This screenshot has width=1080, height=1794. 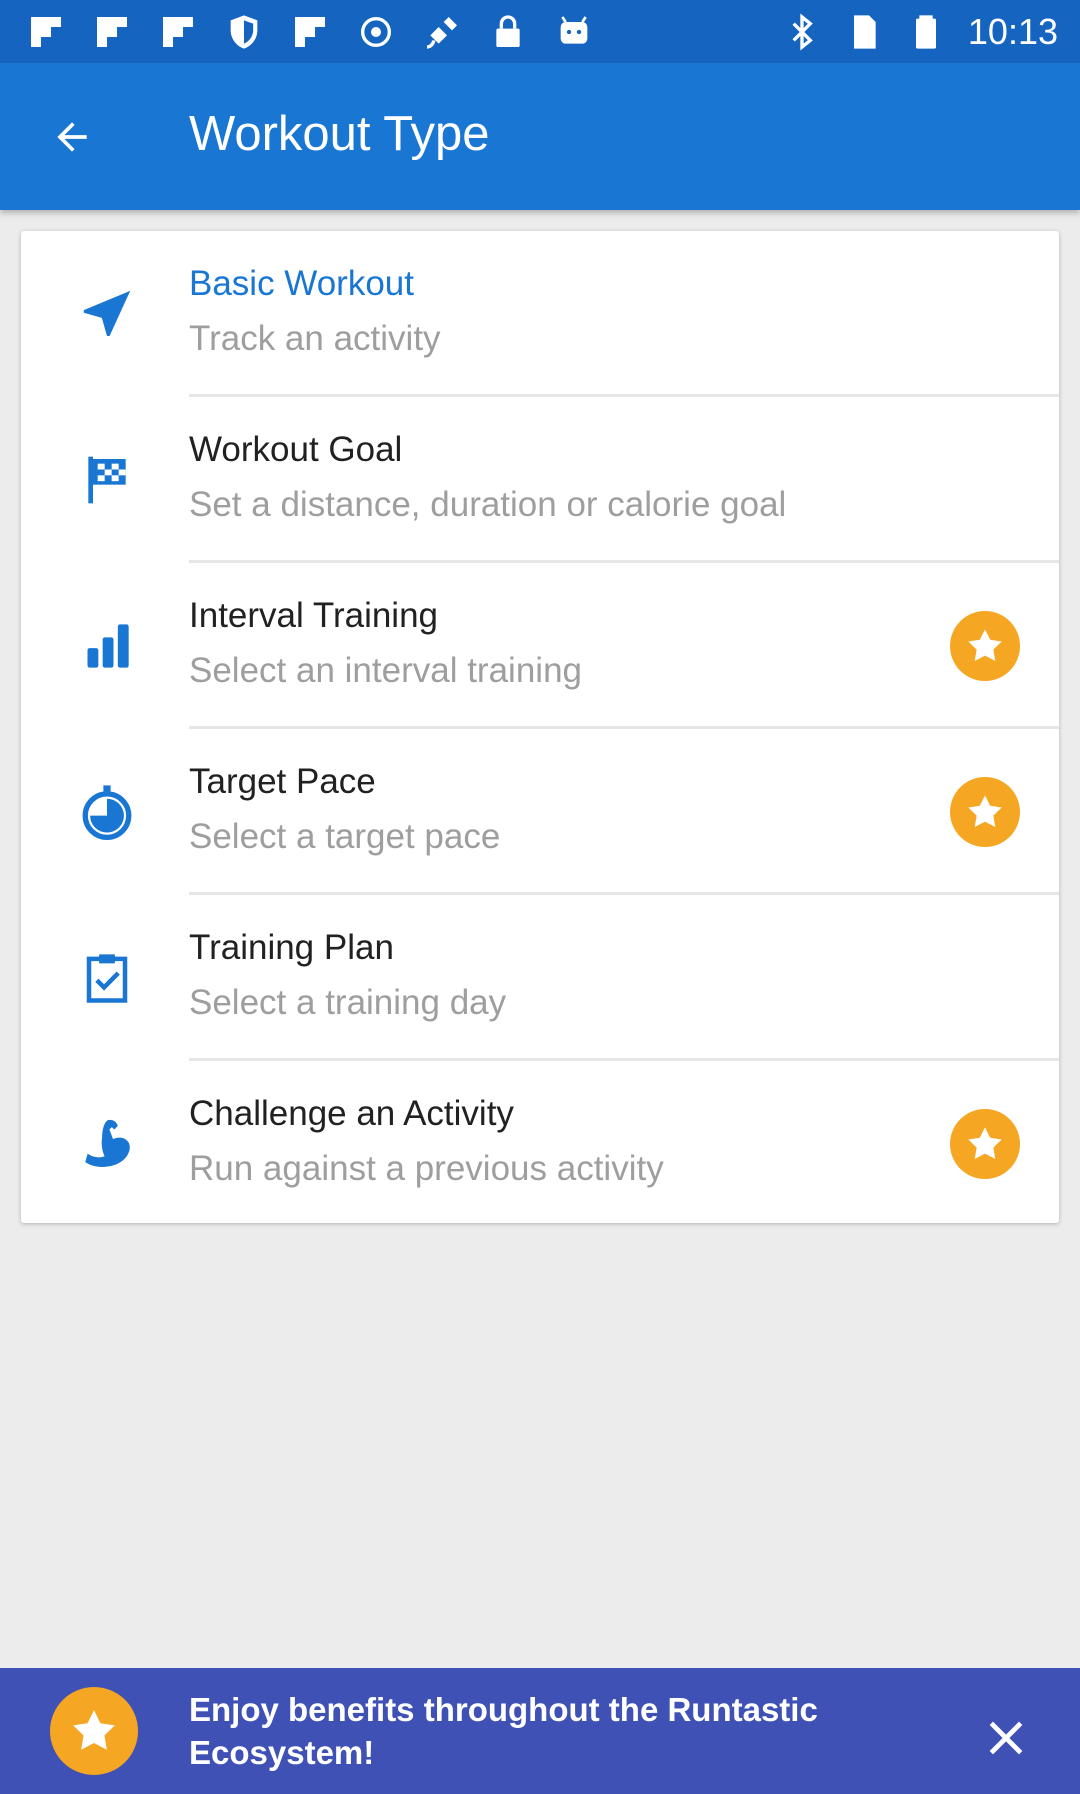 What do you see at coordinates (107, 978) in the screenshot?
I see `clipboard-check-icon` at bounding box center [107, 978].